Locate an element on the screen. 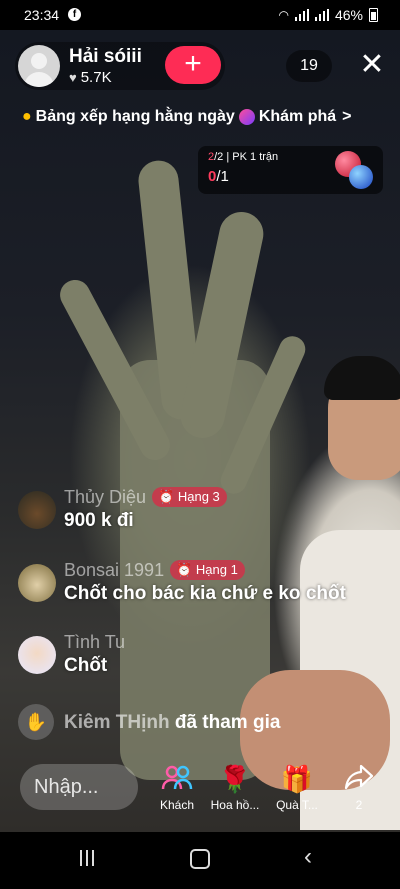  battery-icon is located at coordinates (373, 15).